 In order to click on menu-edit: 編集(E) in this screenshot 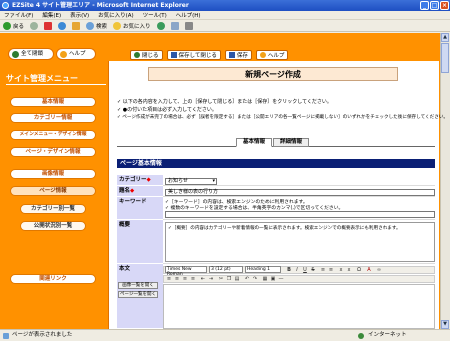, I will do `click(51, 16)`.